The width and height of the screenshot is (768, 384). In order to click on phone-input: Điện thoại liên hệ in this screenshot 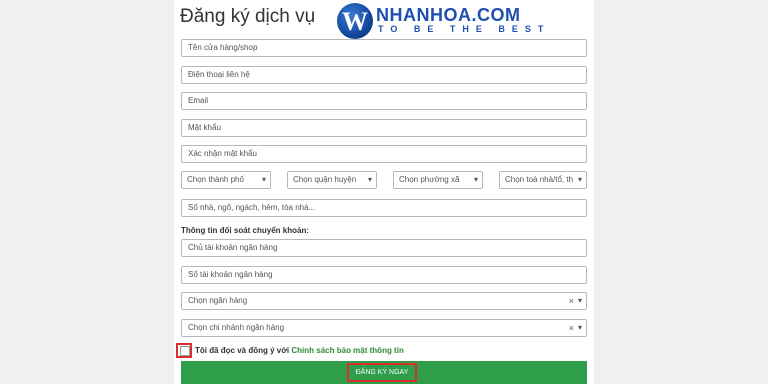, I will do `click(384, 75)`.